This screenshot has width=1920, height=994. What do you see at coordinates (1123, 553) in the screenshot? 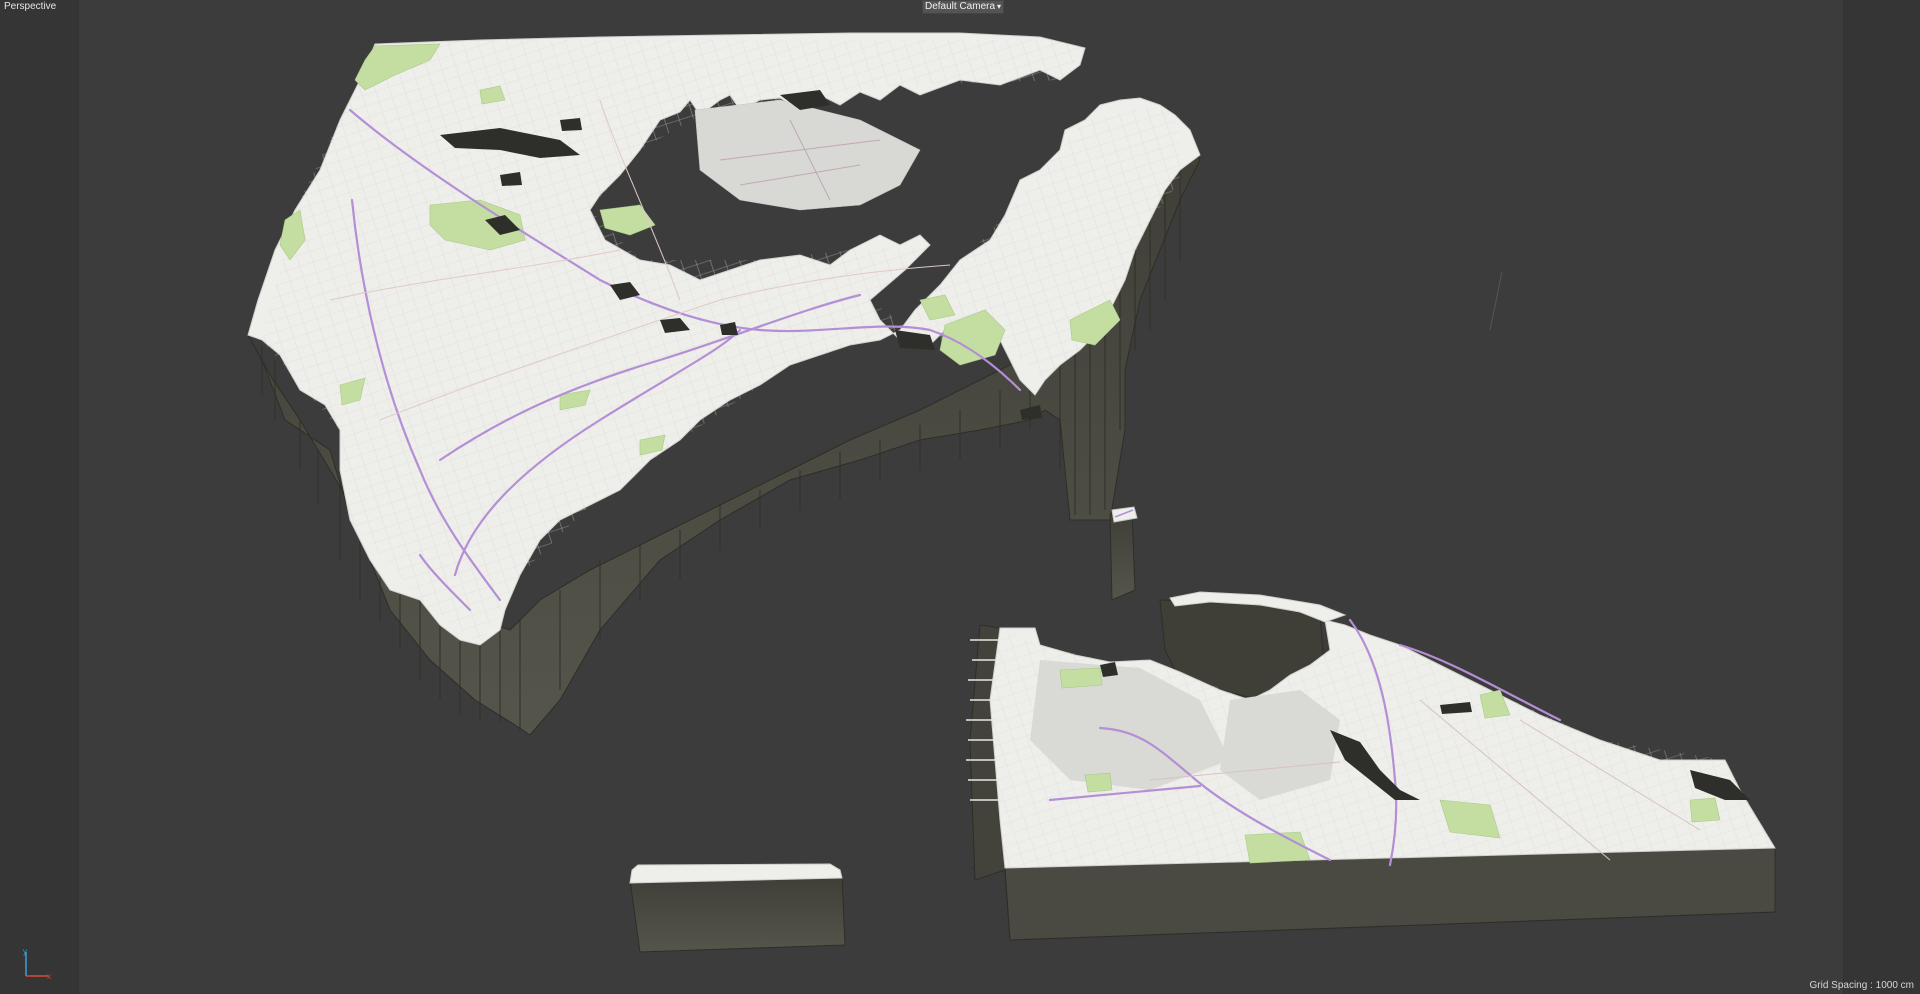
I see `strait-pillar` at bounding box center [1123, 553].